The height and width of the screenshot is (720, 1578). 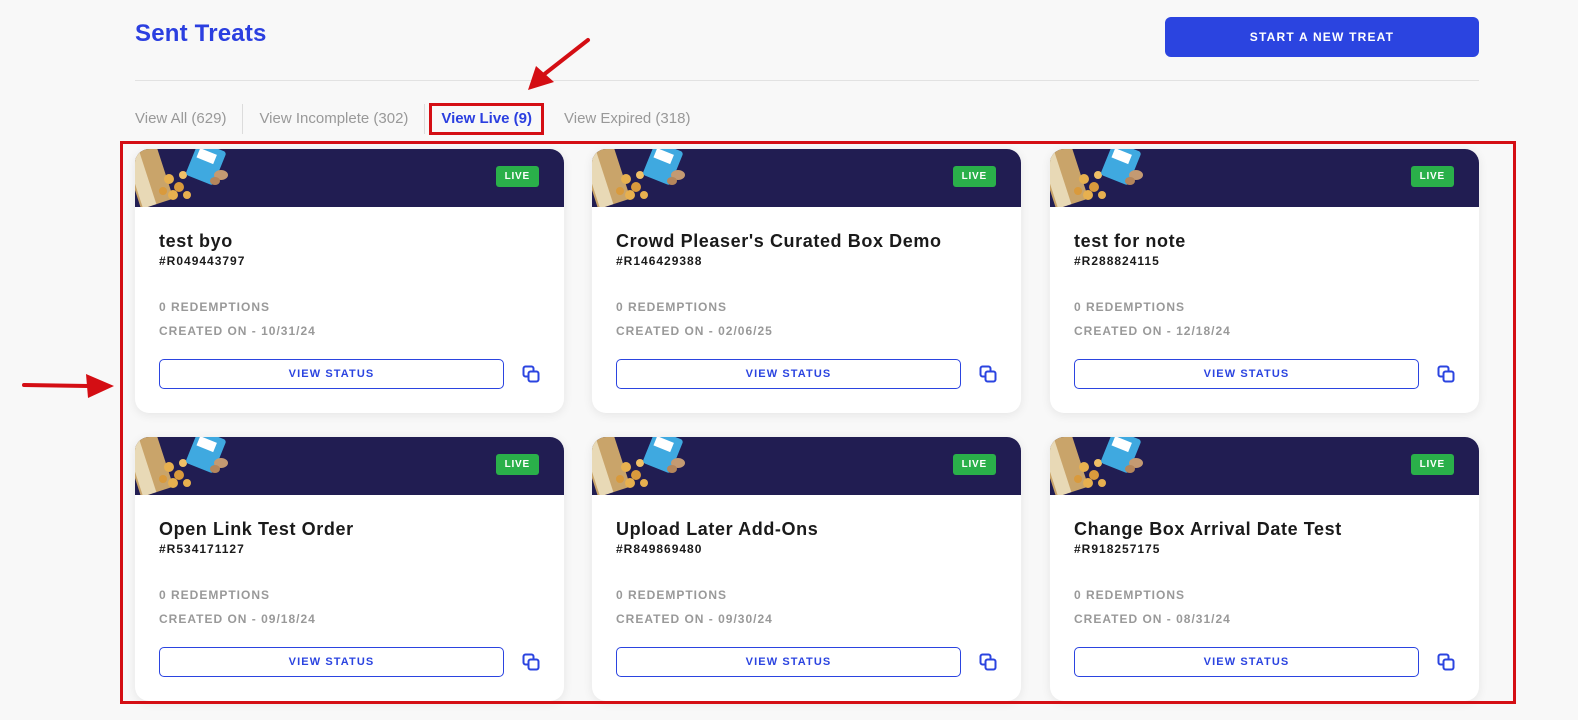 I want to click on tab-view-incomplete: View Incomplete (302), so click(x=334, y=119).